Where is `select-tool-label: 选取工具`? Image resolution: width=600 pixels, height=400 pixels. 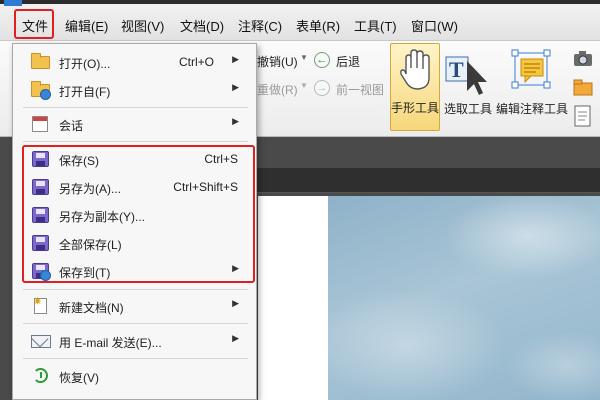
select-tool-label: 选取工具 is located at coordinates (467, 109).